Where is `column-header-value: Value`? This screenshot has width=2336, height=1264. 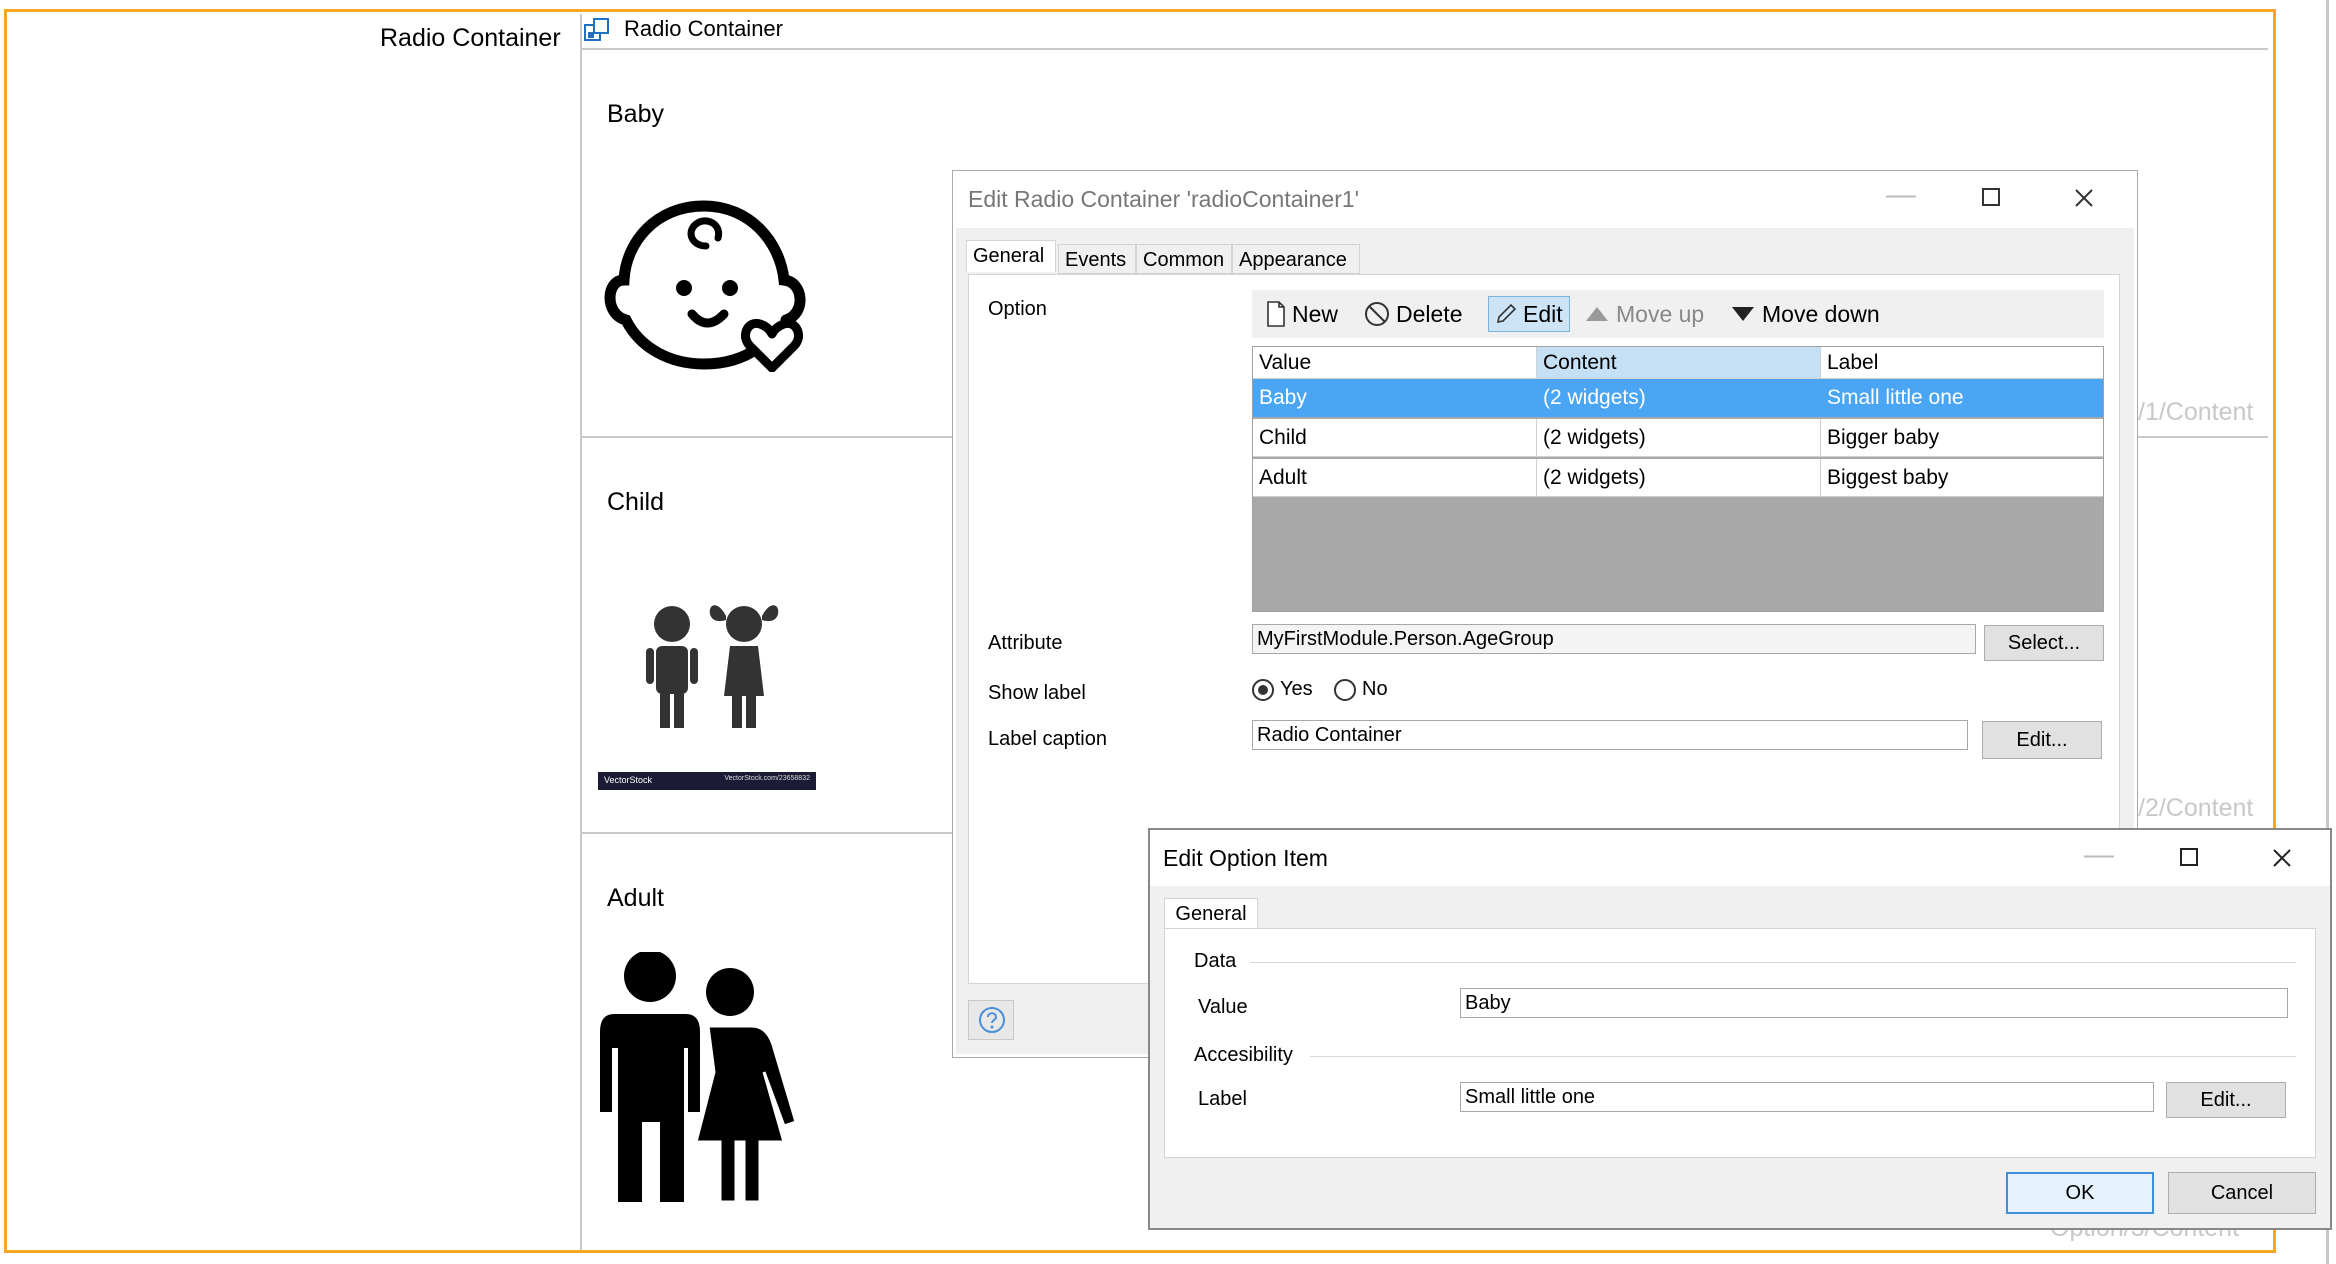
column-header-value: Value is located at coordinates (1395, 363).